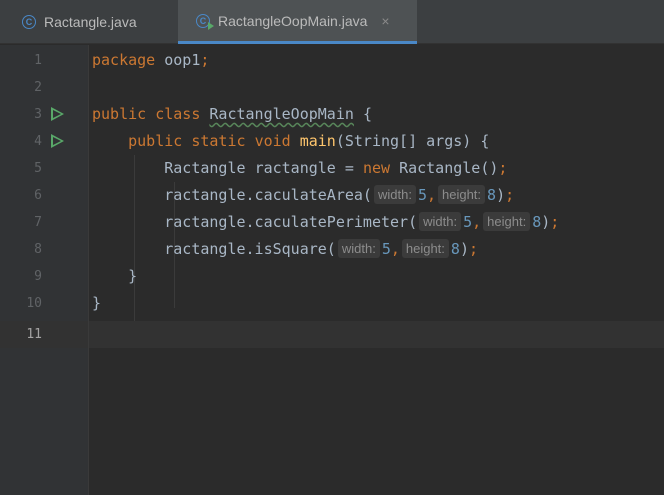 This screenshot has width=664, height=495. What do you see at coordinates (281, 114) in the screenshot?
I see `class-name: RactangleOopMain` at bounding box center [281, 114].